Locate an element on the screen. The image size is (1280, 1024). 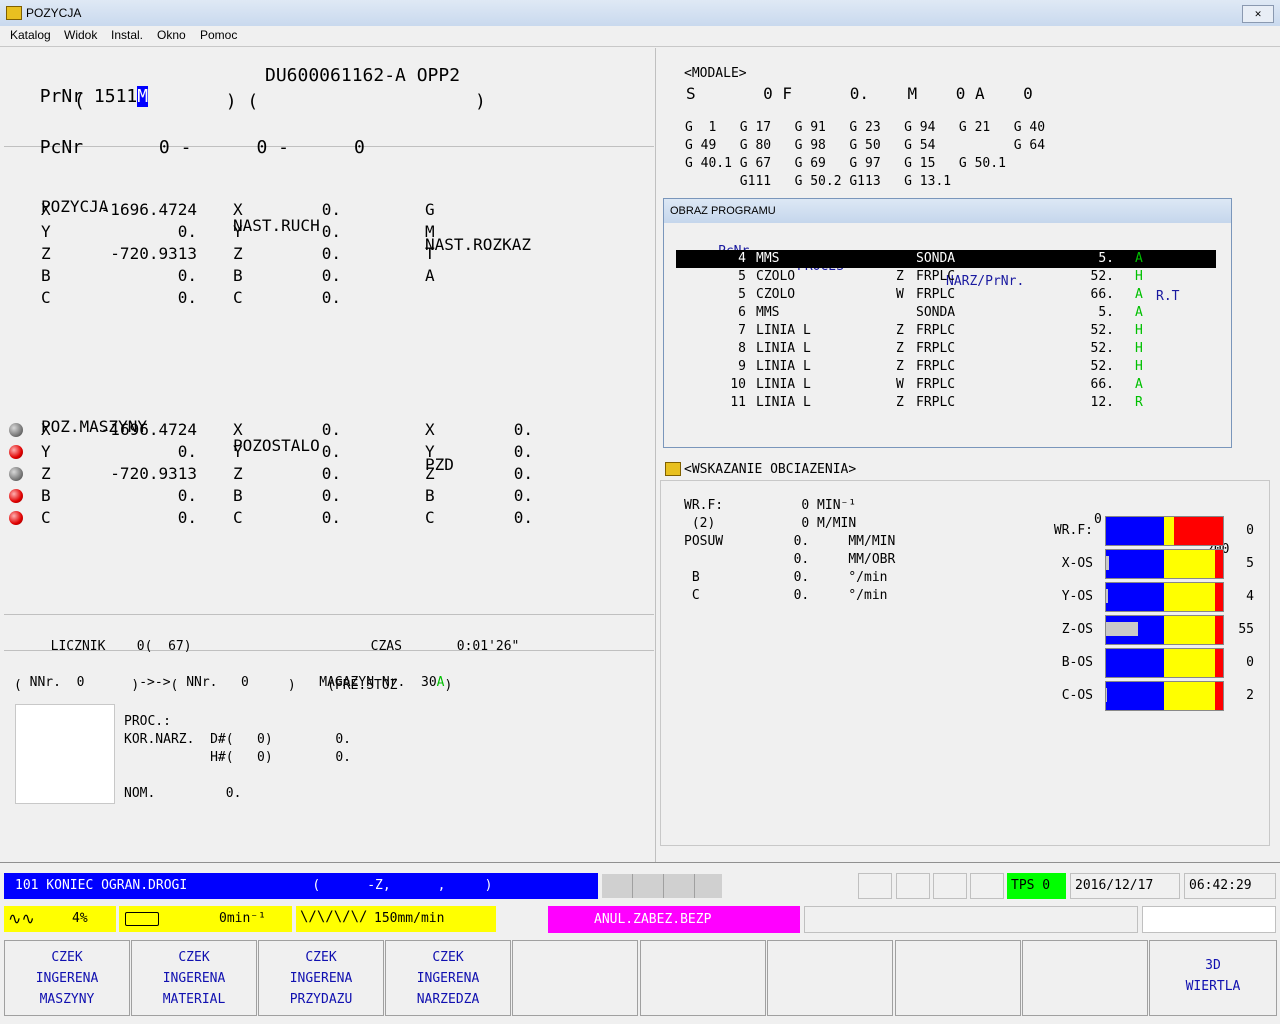
softkey-4: CZEK INGERENA NARZEDZA is located at coordinates (448, 978).